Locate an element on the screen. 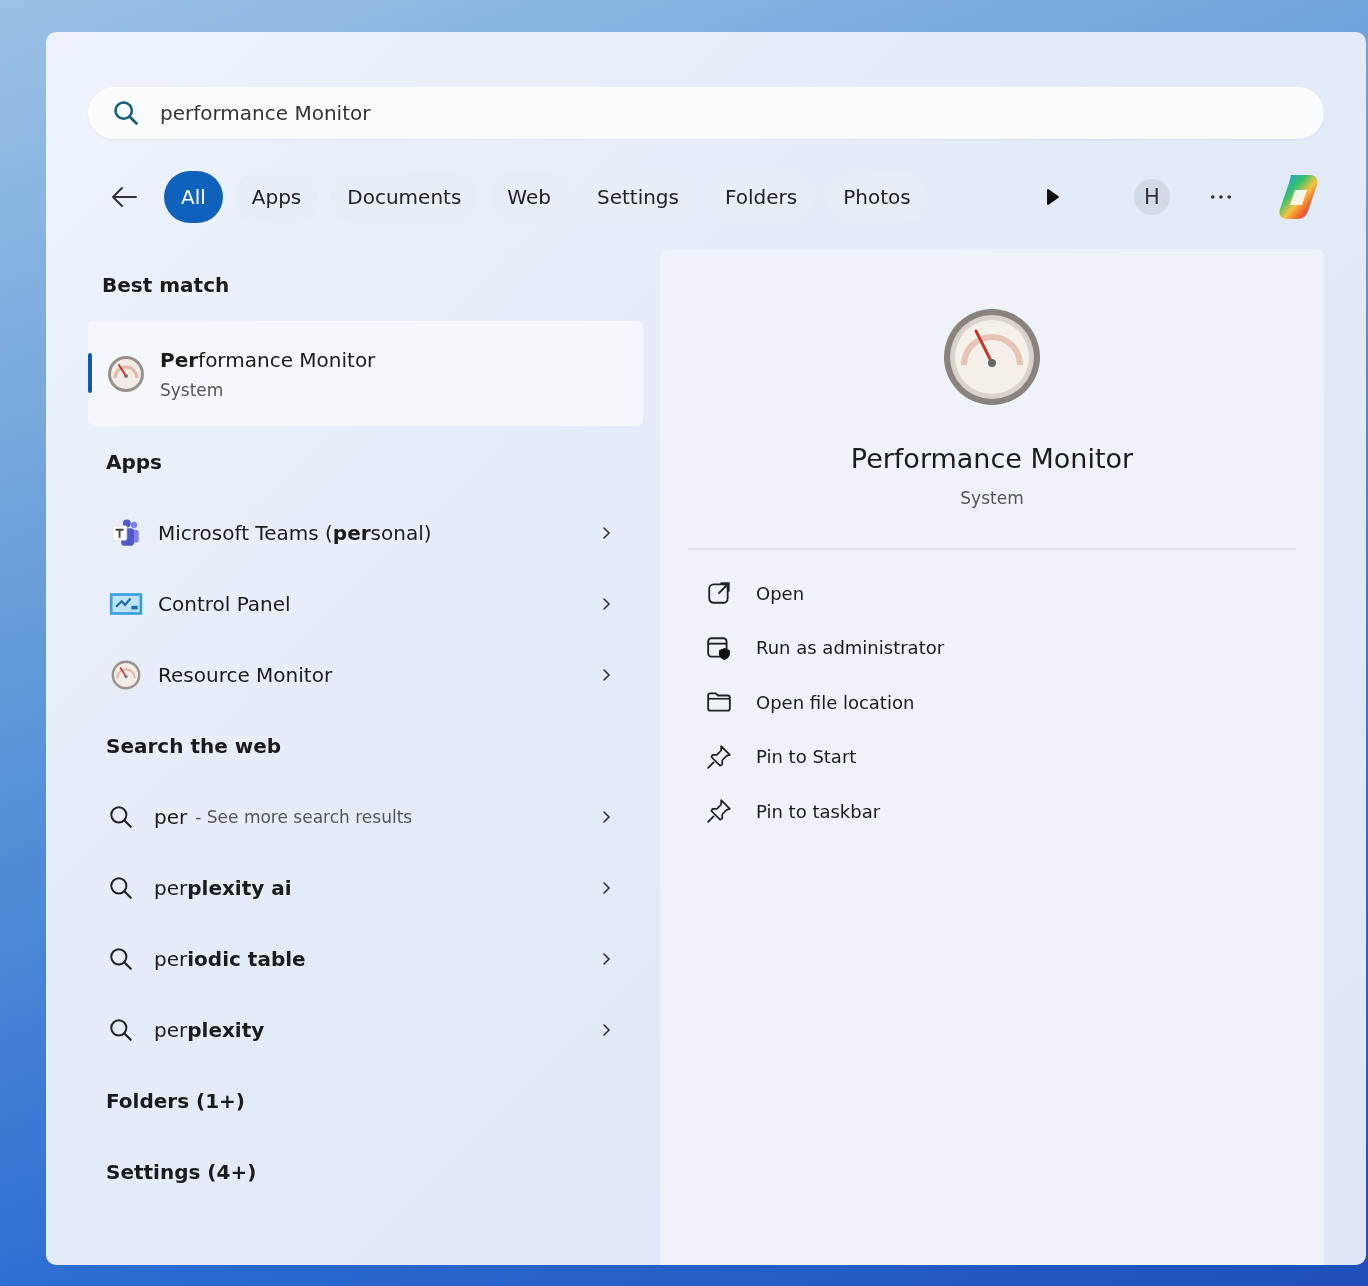 The image size is (1368, 1286). section-heading: Search the web is located at coordinates (194, 746).